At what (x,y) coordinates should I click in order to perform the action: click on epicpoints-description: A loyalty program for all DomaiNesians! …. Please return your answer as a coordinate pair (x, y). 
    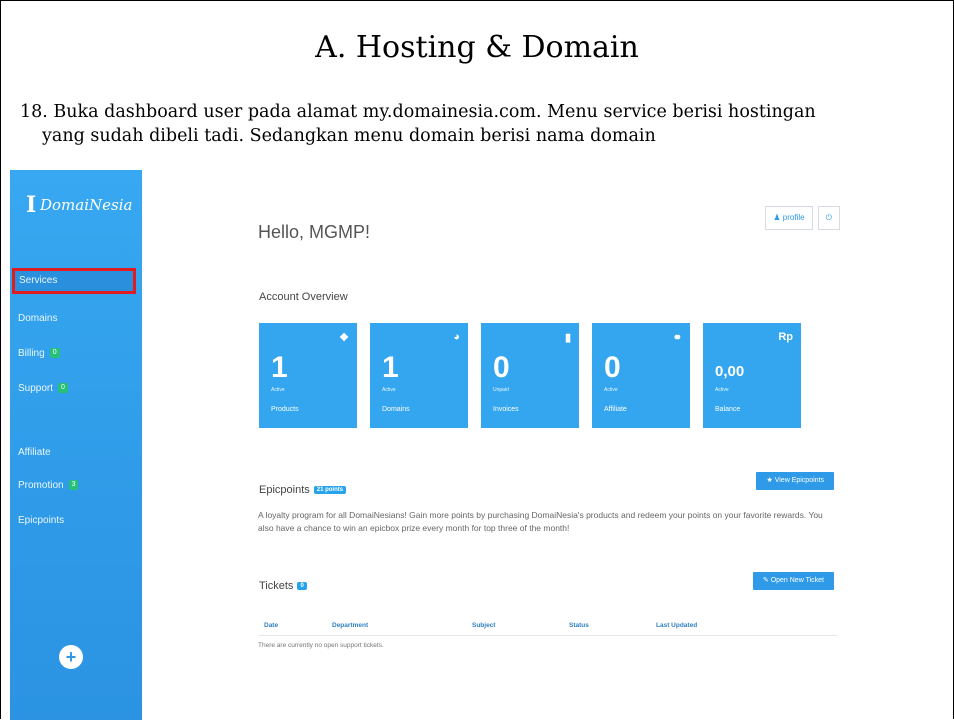
    Looking at the image, I should click on (540, 521).